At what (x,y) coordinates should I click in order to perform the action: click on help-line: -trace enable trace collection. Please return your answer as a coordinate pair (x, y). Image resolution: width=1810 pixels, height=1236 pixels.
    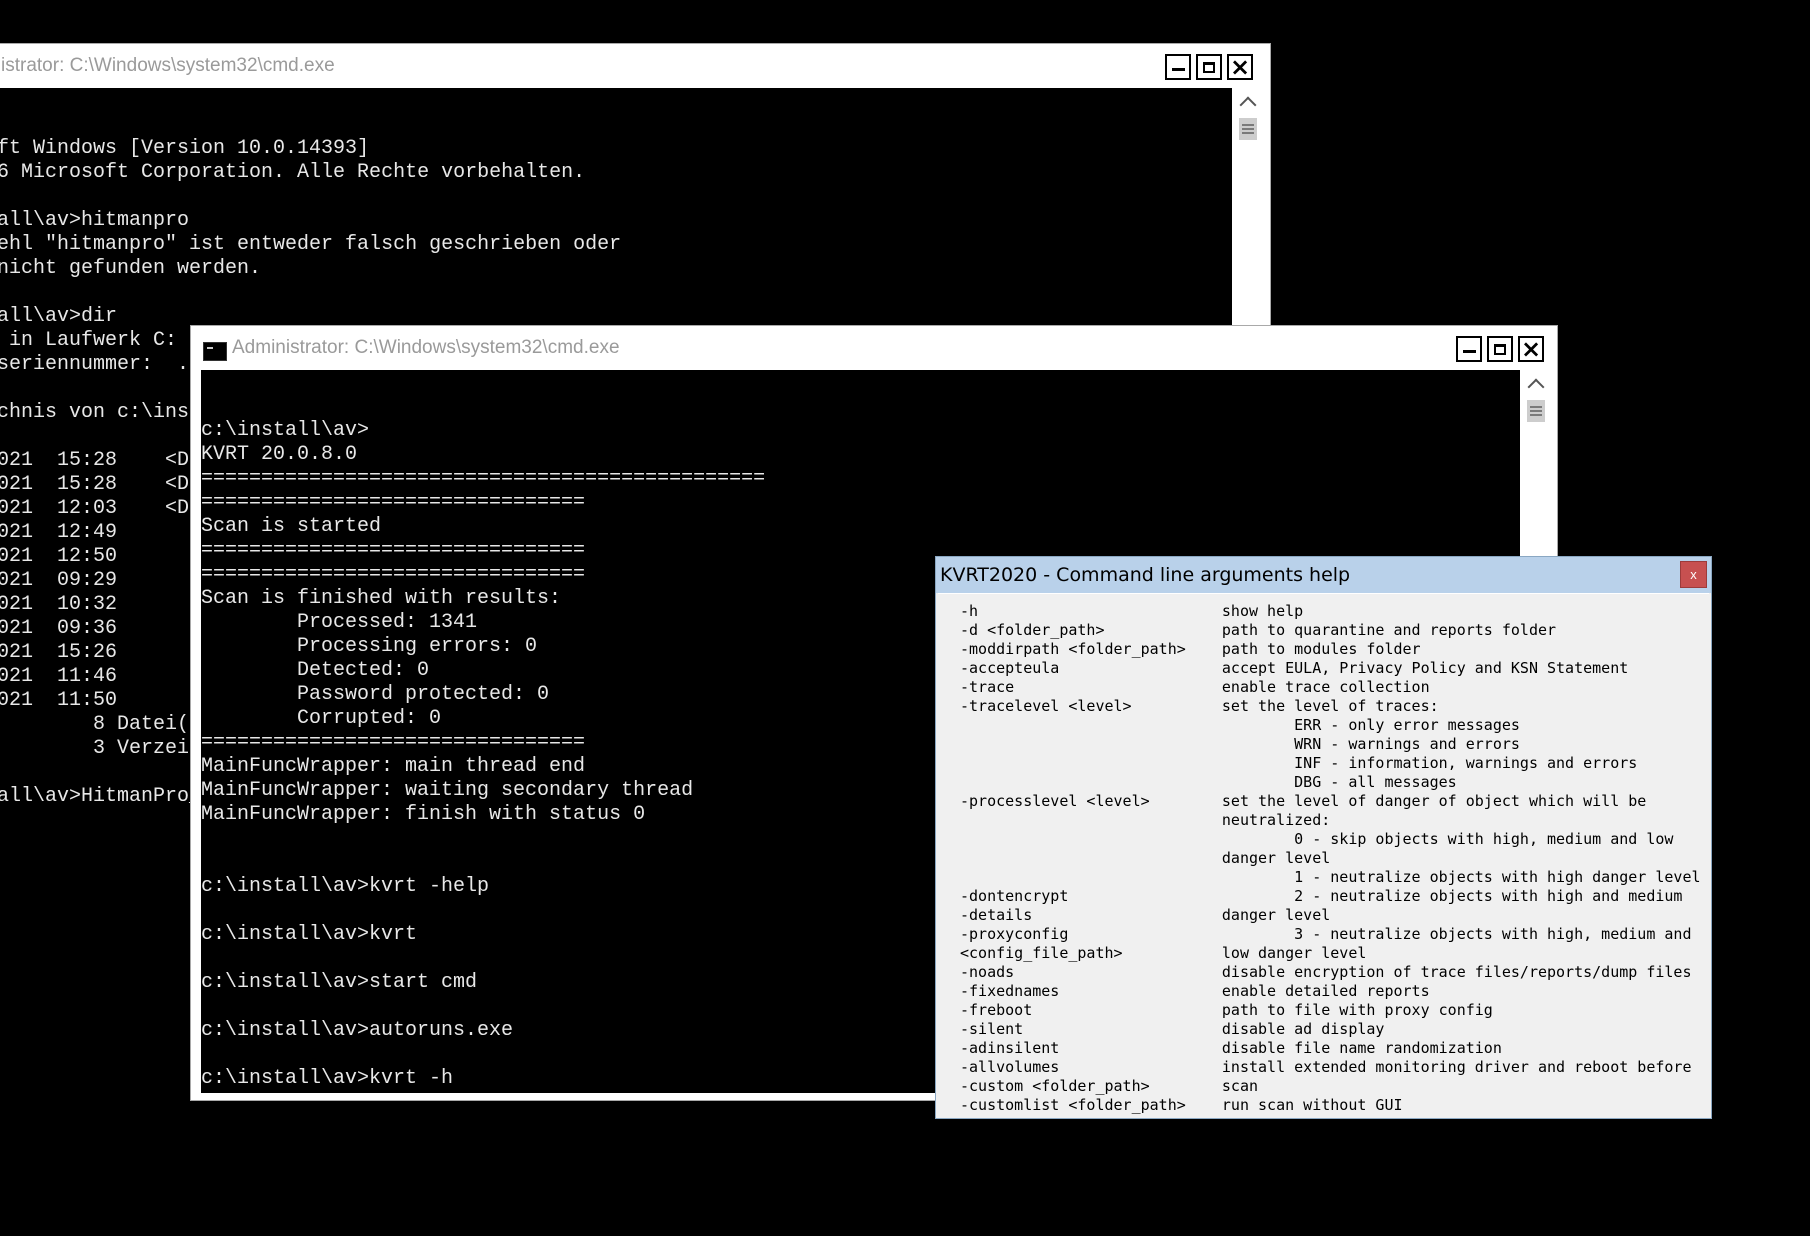
    Looking at the image, I should click on (1195, 687).